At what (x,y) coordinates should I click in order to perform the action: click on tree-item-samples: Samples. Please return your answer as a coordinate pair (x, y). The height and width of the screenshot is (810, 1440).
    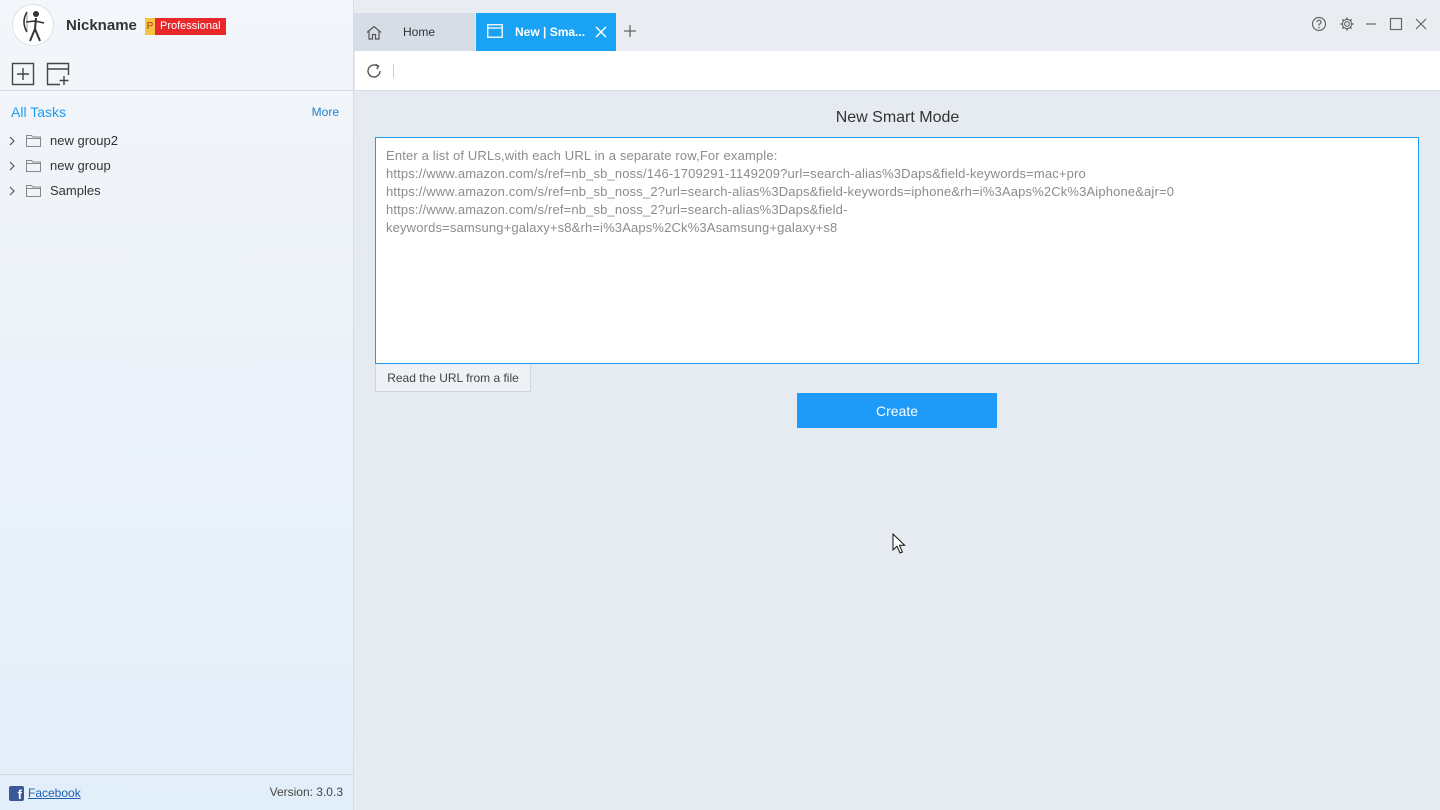
    Looking at the image, I should click on (176, 190).